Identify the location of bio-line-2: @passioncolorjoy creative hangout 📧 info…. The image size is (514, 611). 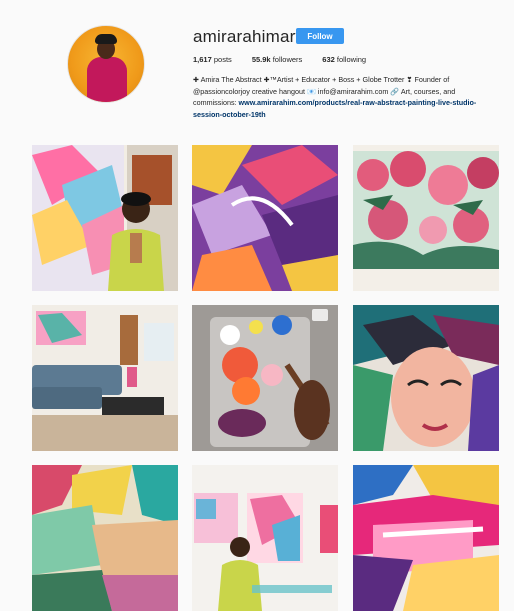
(324, 91).